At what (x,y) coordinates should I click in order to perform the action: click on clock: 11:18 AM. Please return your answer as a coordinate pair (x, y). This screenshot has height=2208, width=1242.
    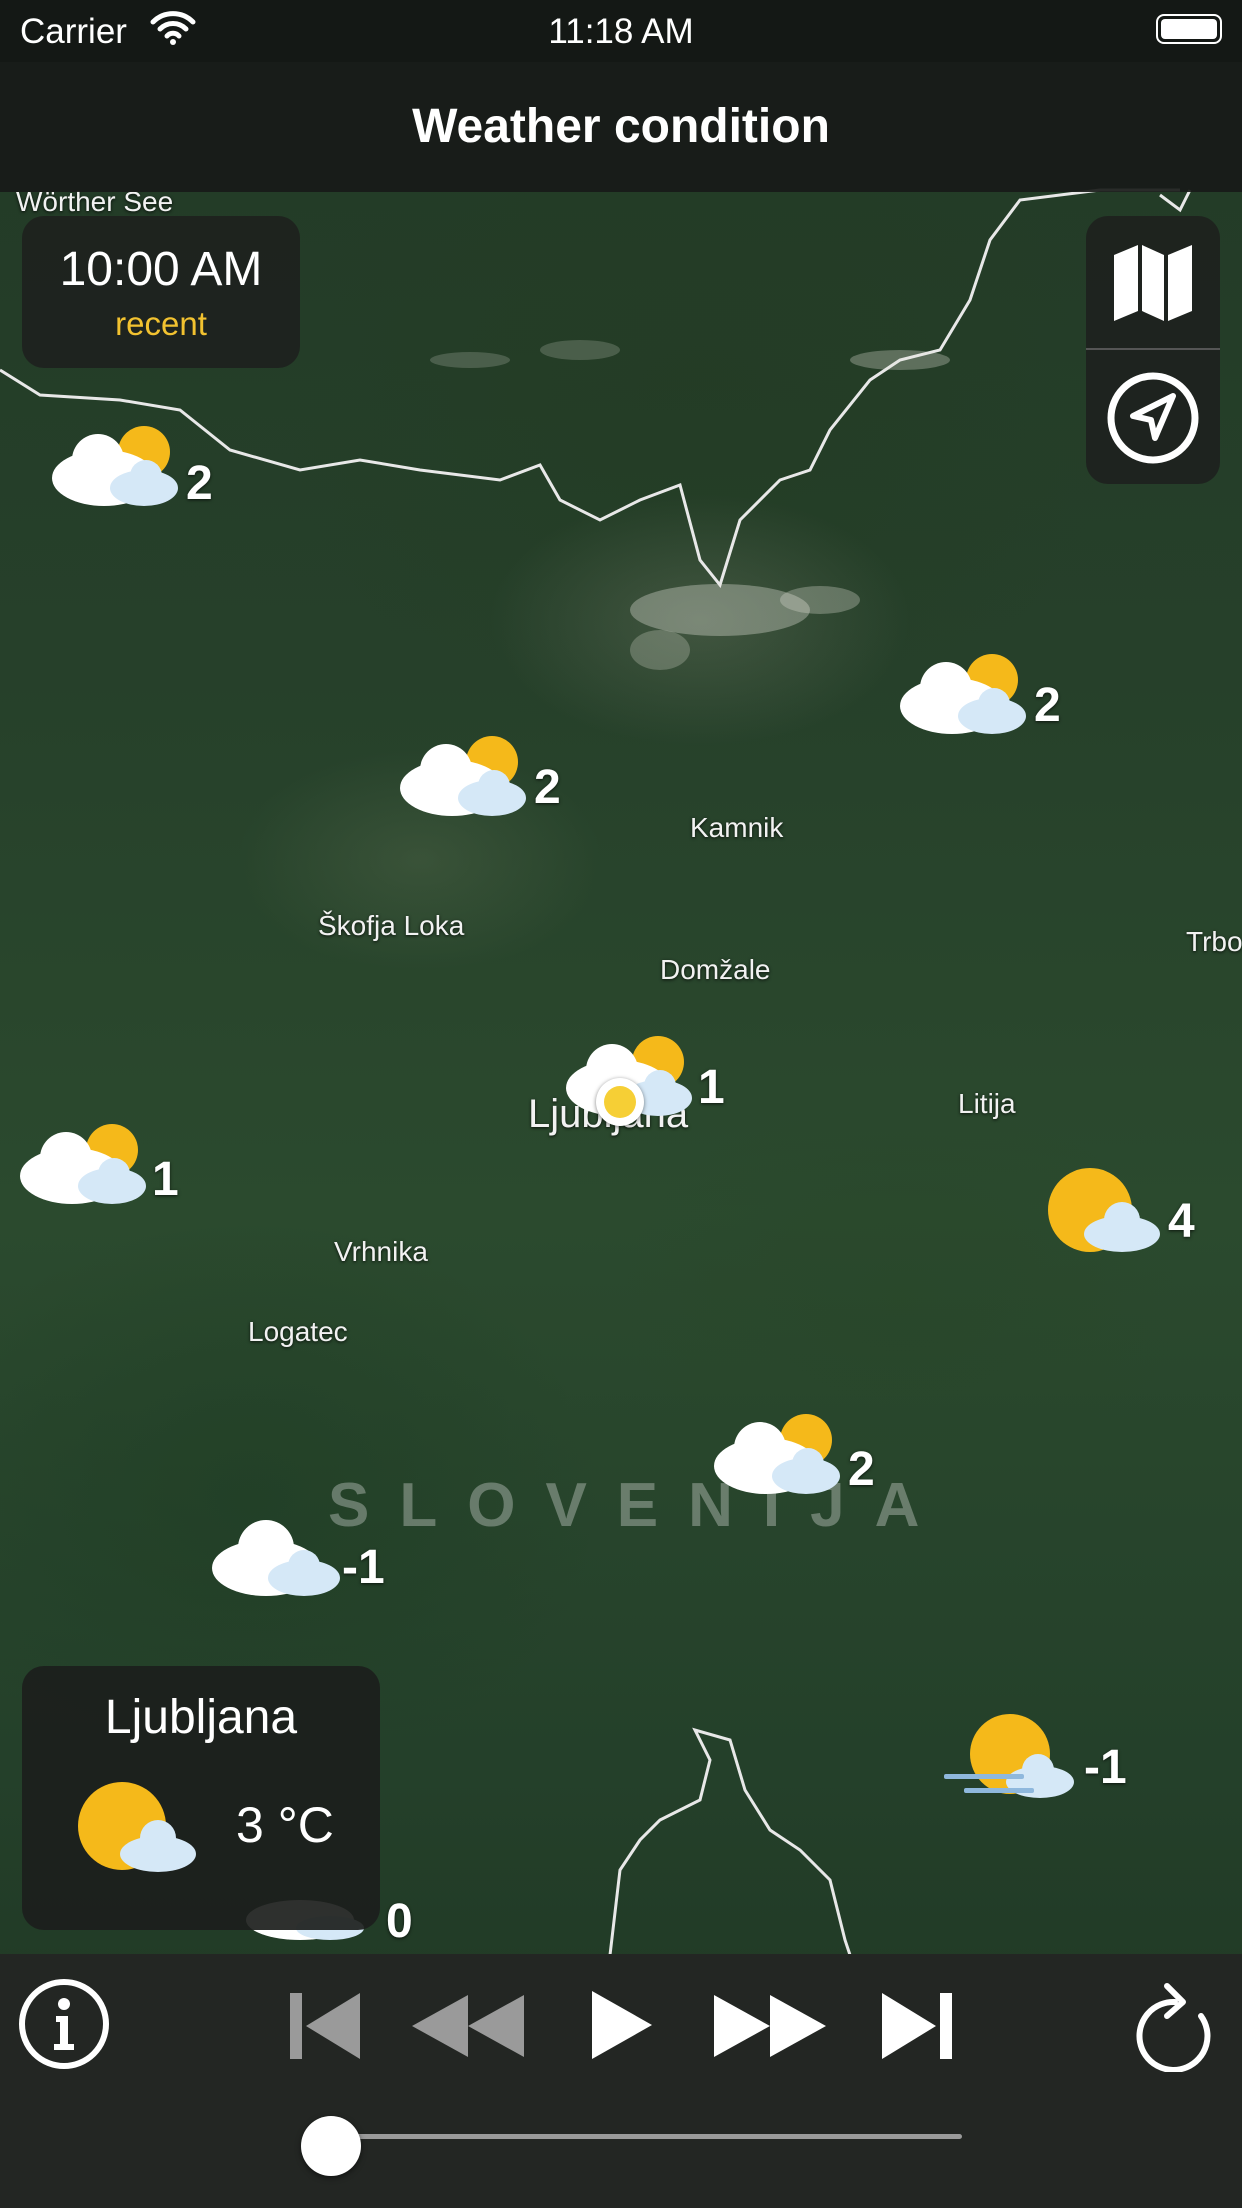
    Looking at the image, I should click on (621, 31).